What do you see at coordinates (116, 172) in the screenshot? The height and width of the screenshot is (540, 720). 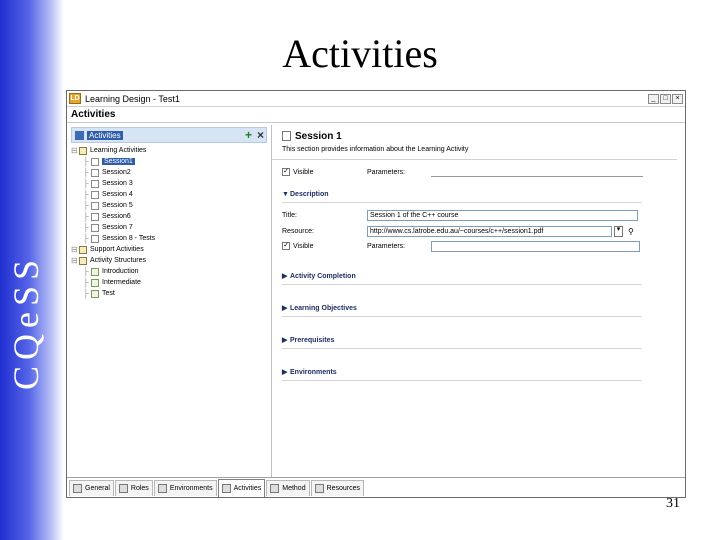 I see `tree-item-label: Session2` at bounding box center [116, 172].